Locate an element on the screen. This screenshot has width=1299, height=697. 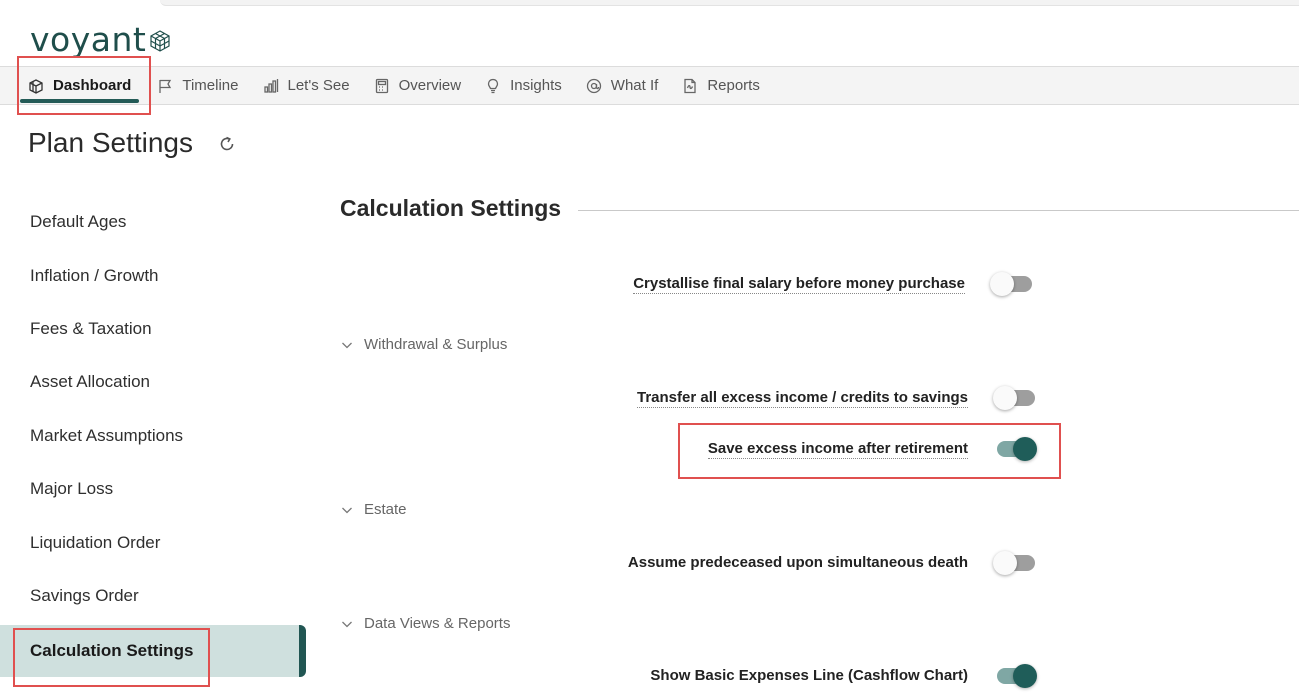
sidebar-item-calculation-settings: Calculation Settings is located at coordinates (153, 651).